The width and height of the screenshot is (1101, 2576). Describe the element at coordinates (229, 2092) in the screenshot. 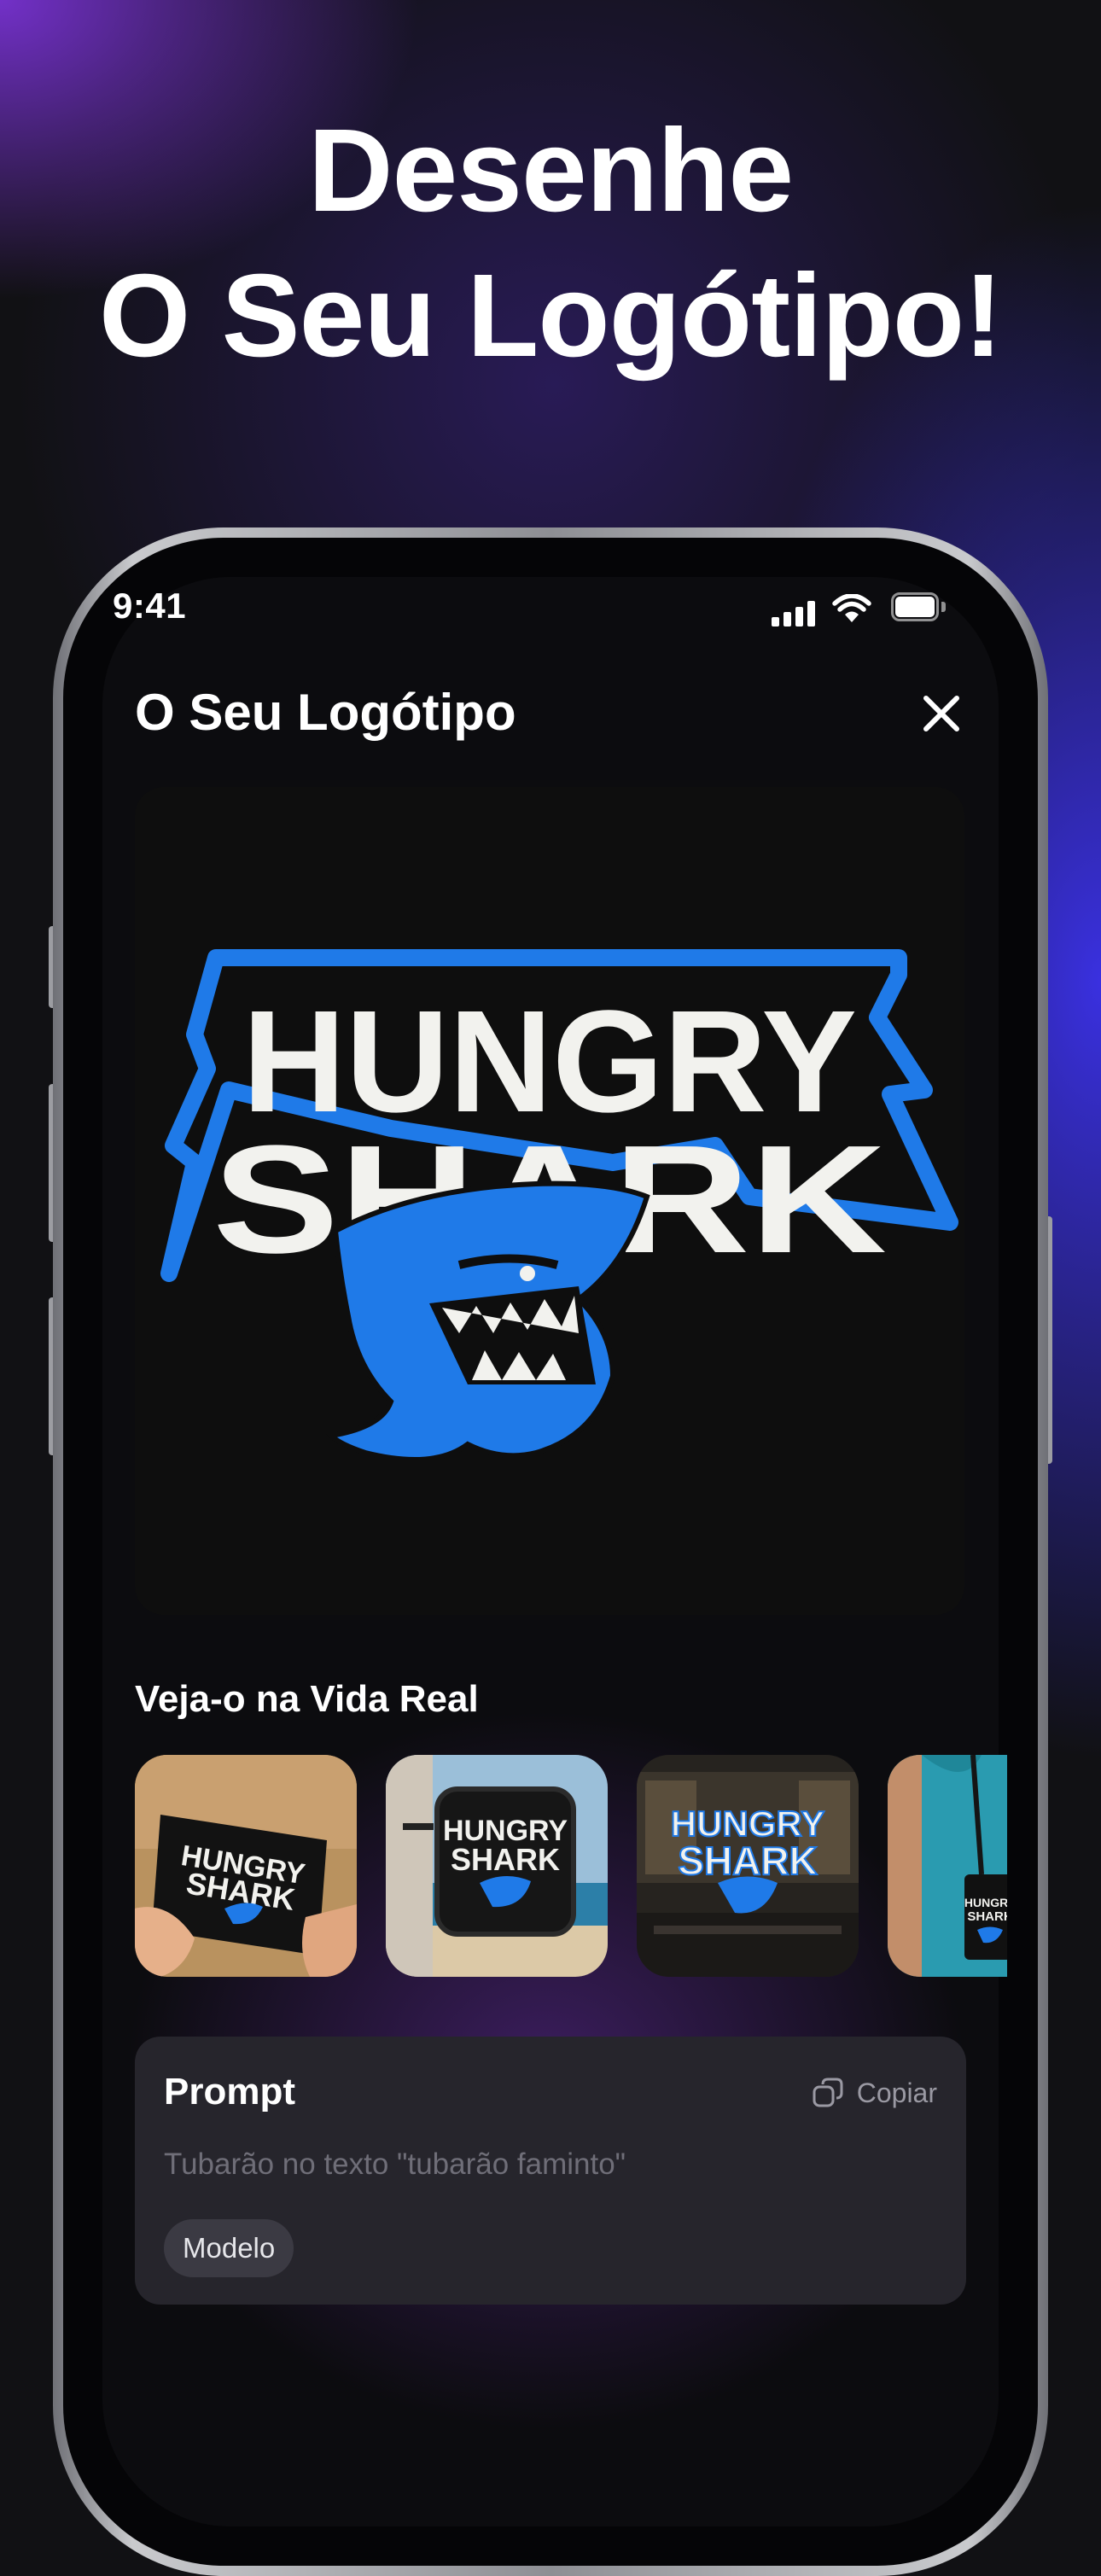

I see `prompt-title: Prompt` at that location.